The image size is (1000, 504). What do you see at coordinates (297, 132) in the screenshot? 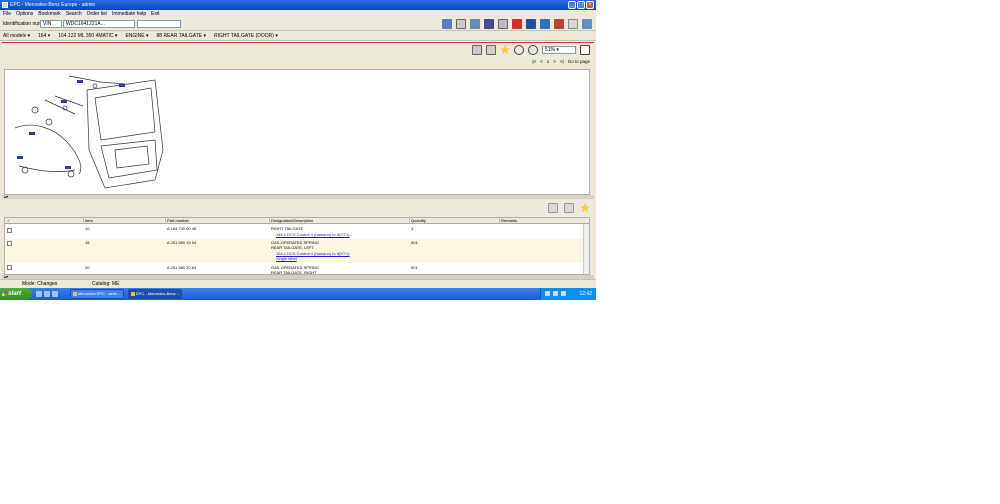
I see `parts-diagram` at bounding box center [297, 132].